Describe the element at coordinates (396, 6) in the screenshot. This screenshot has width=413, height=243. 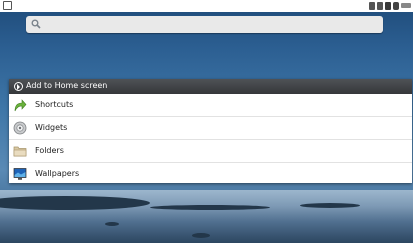
I see `battery-icon` at that location.